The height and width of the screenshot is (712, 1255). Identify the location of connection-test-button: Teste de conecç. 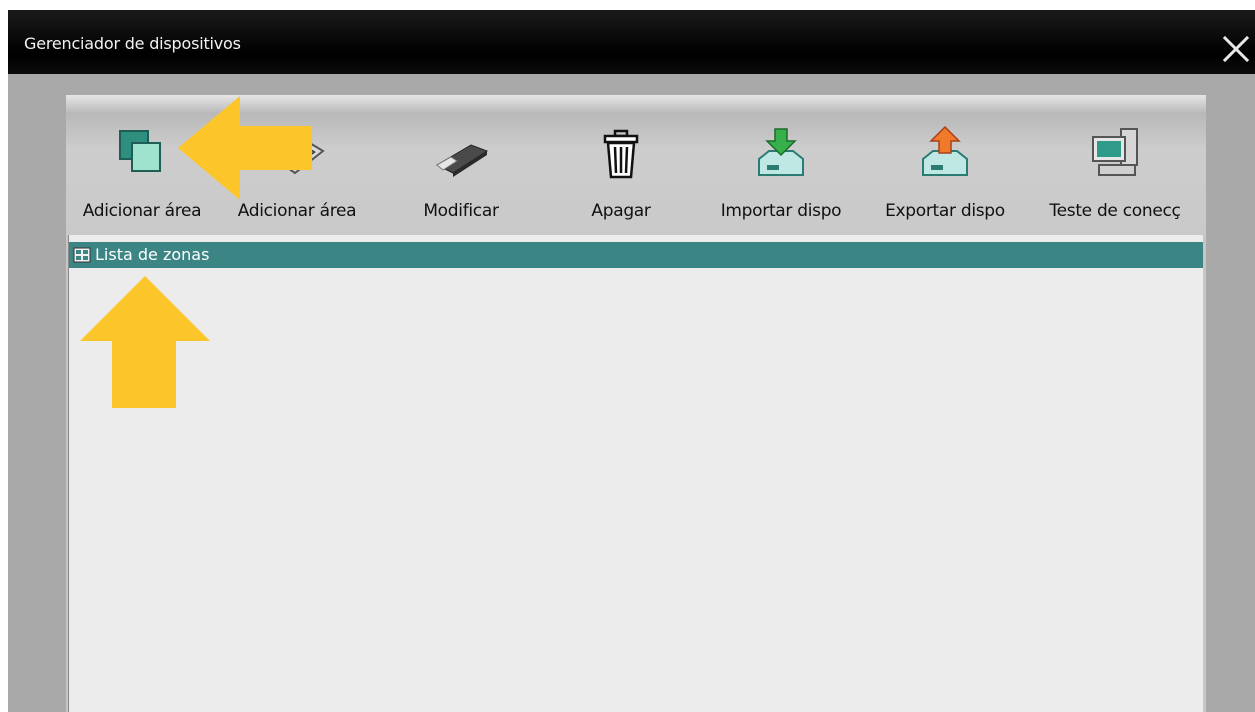
(1115, 174).